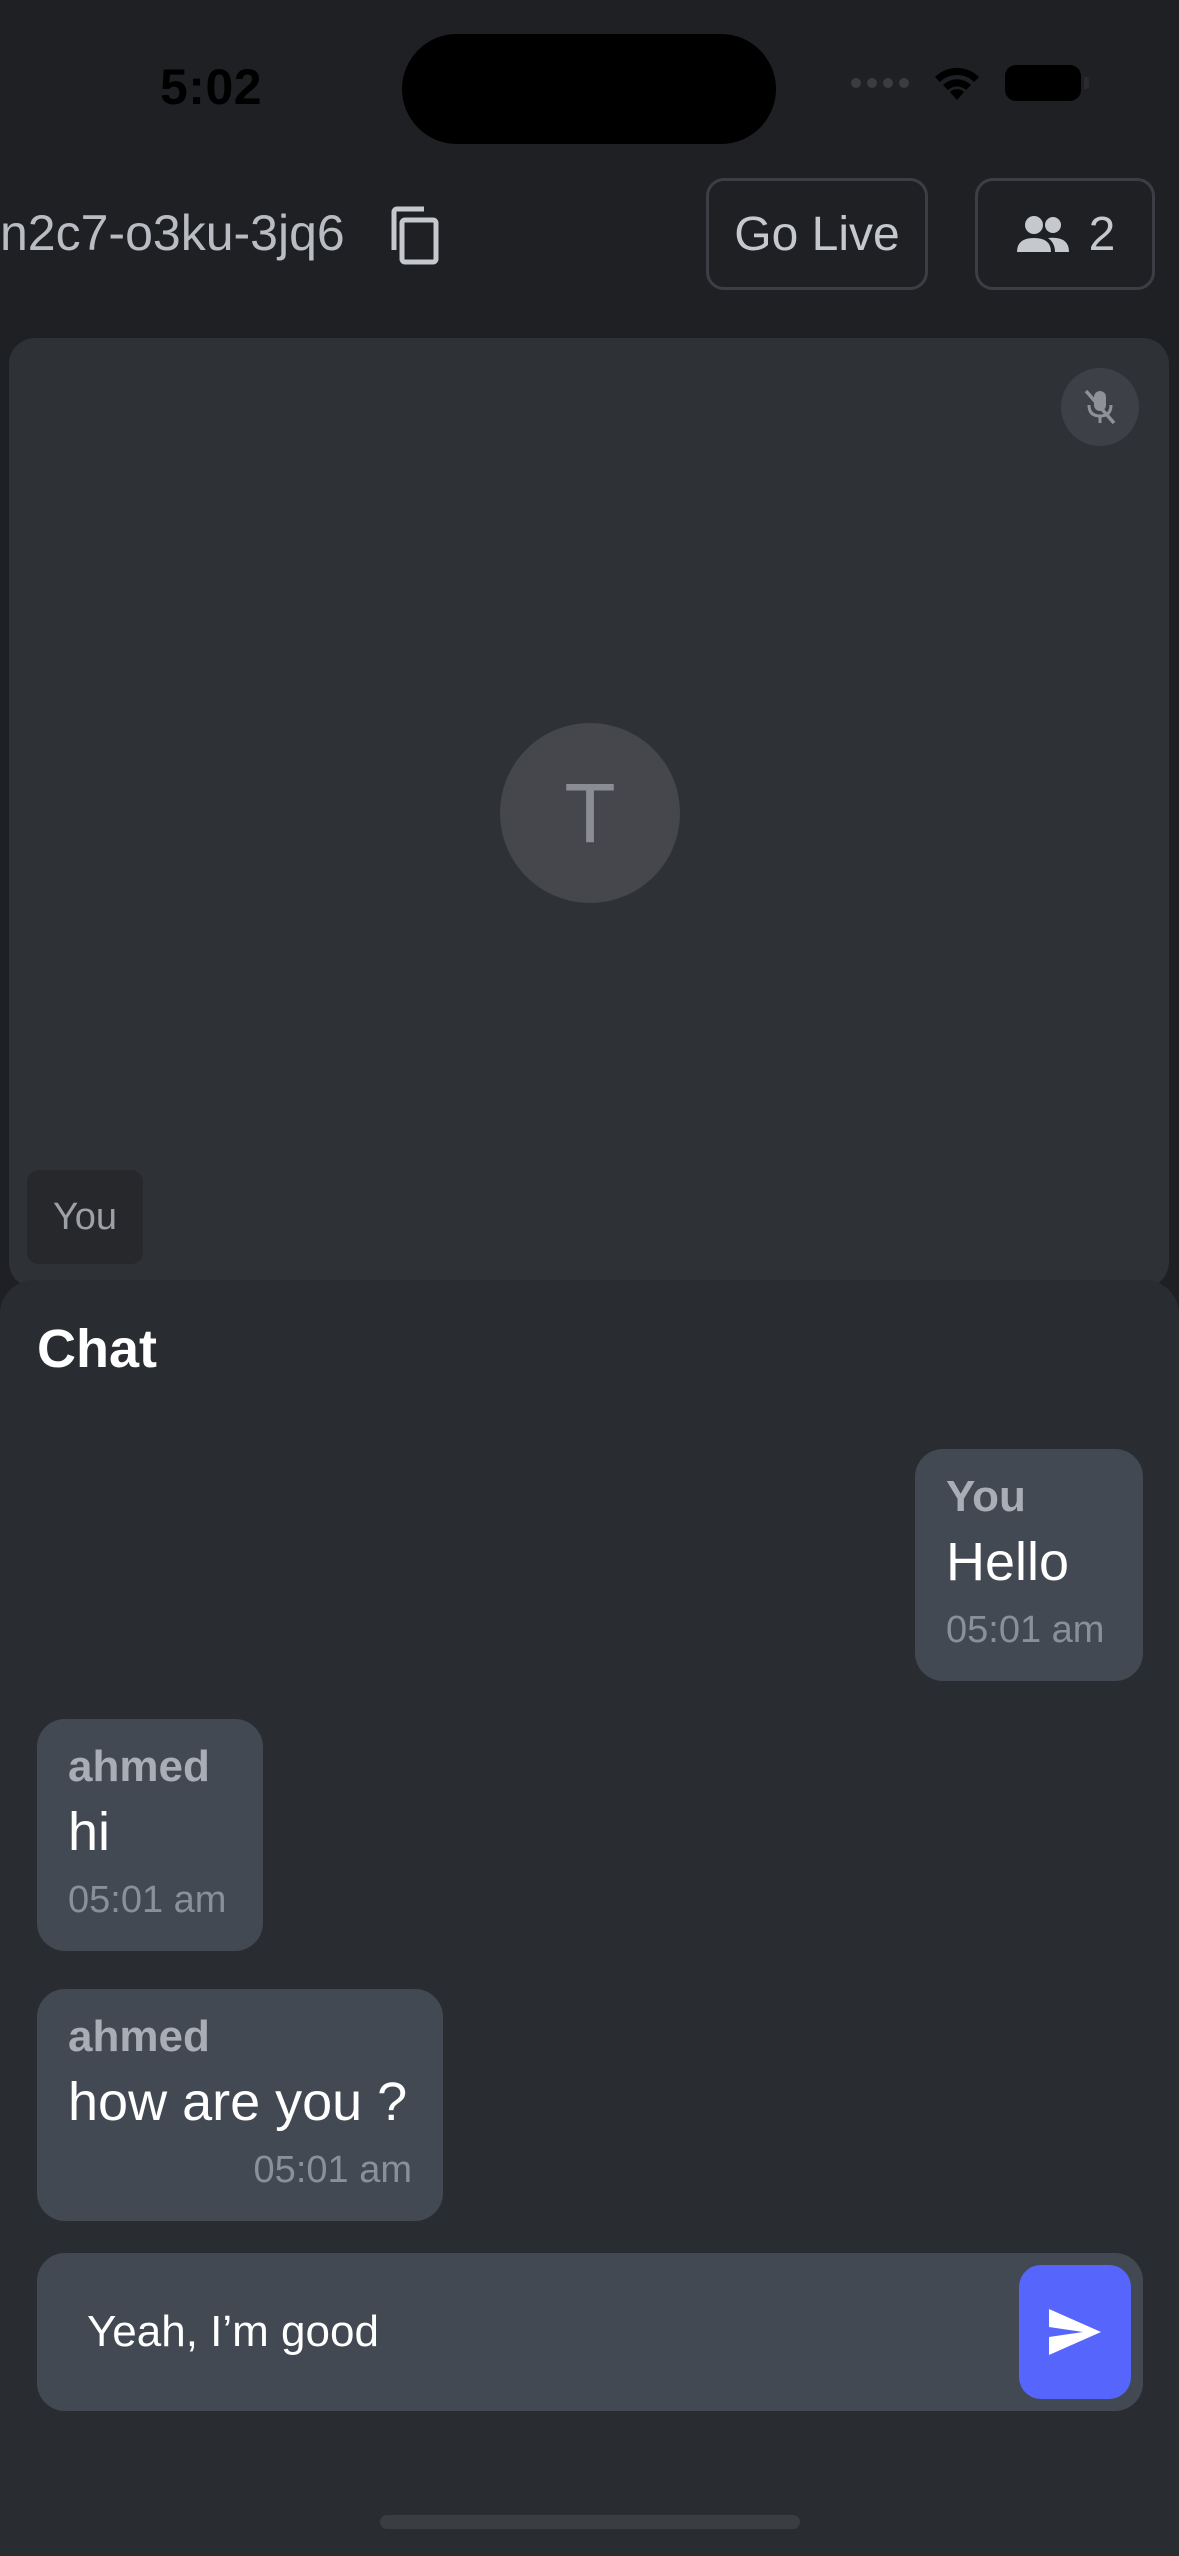 The height and width of the screenshot is (2556, 1179). I want to click on cellular-signal-icon, so click(880, 83).